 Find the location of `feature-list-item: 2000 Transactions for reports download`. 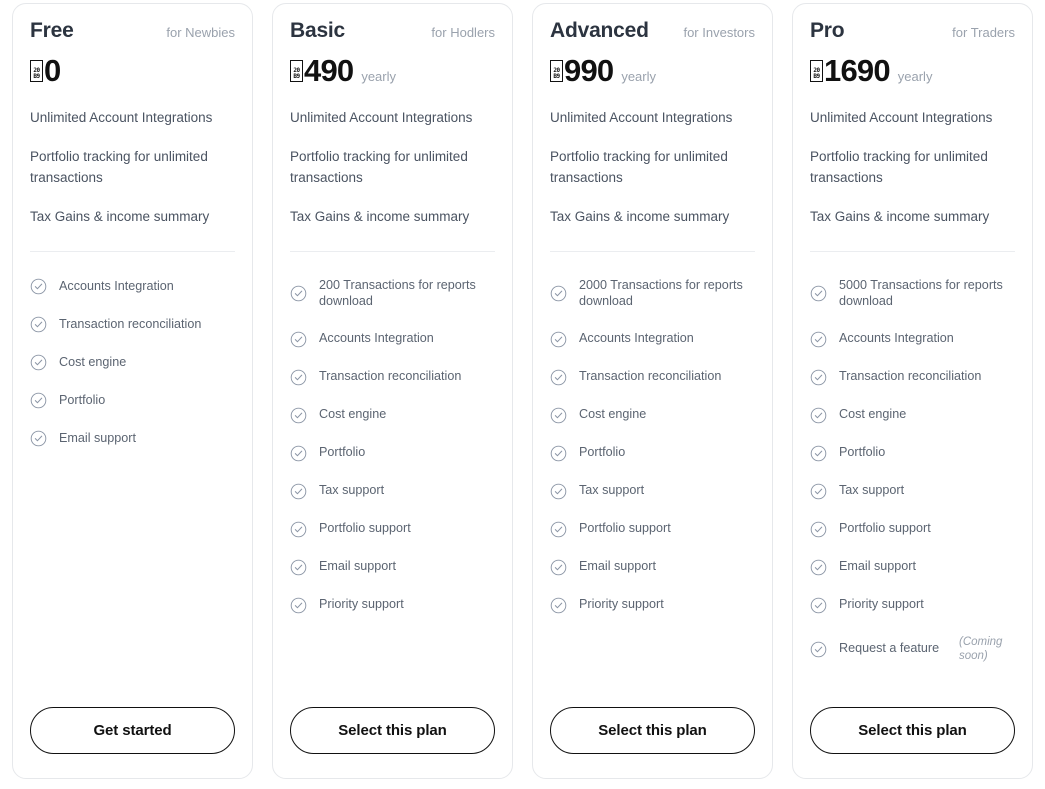

feature-list-item: 2000 Transactions for reports download is located at coordinates (652, 293).